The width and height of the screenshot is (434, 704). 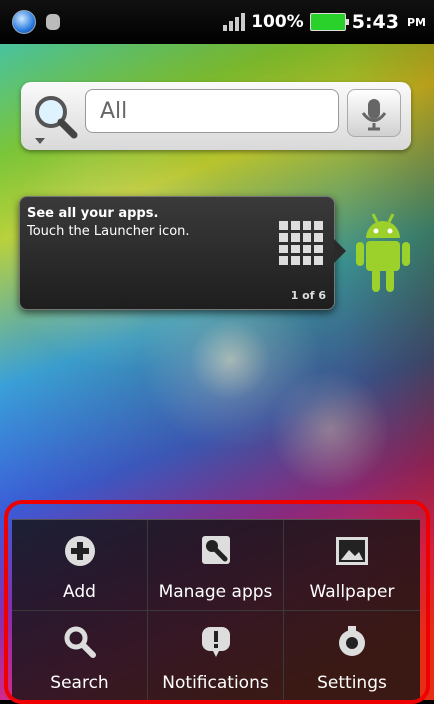 What do you see at coordinates (277, 22) in the screenshot?
I see `battery-percent: 100%` at bounding box center [277, 22].